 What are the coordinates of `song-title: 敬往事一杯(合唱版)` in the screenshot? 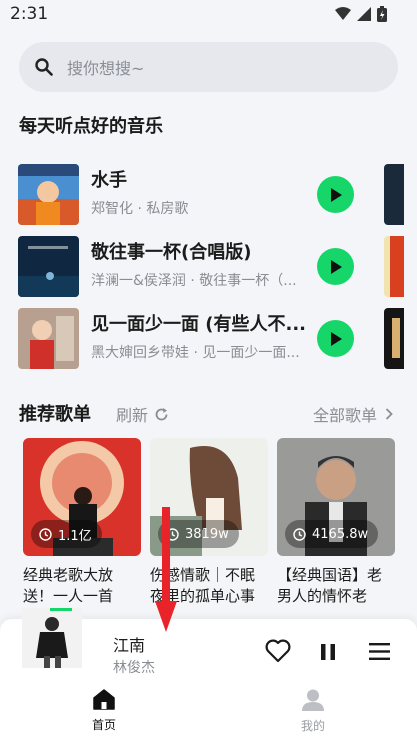 It's located at (171, 252).